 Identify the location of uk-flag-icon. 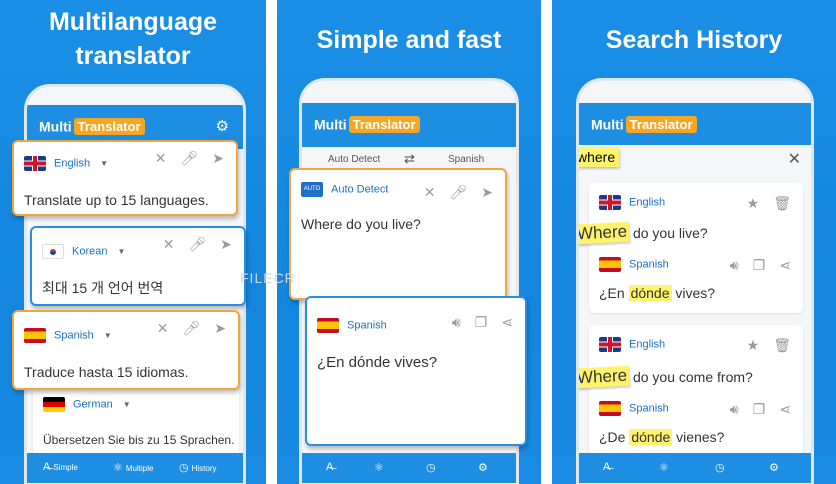
(35, 163).